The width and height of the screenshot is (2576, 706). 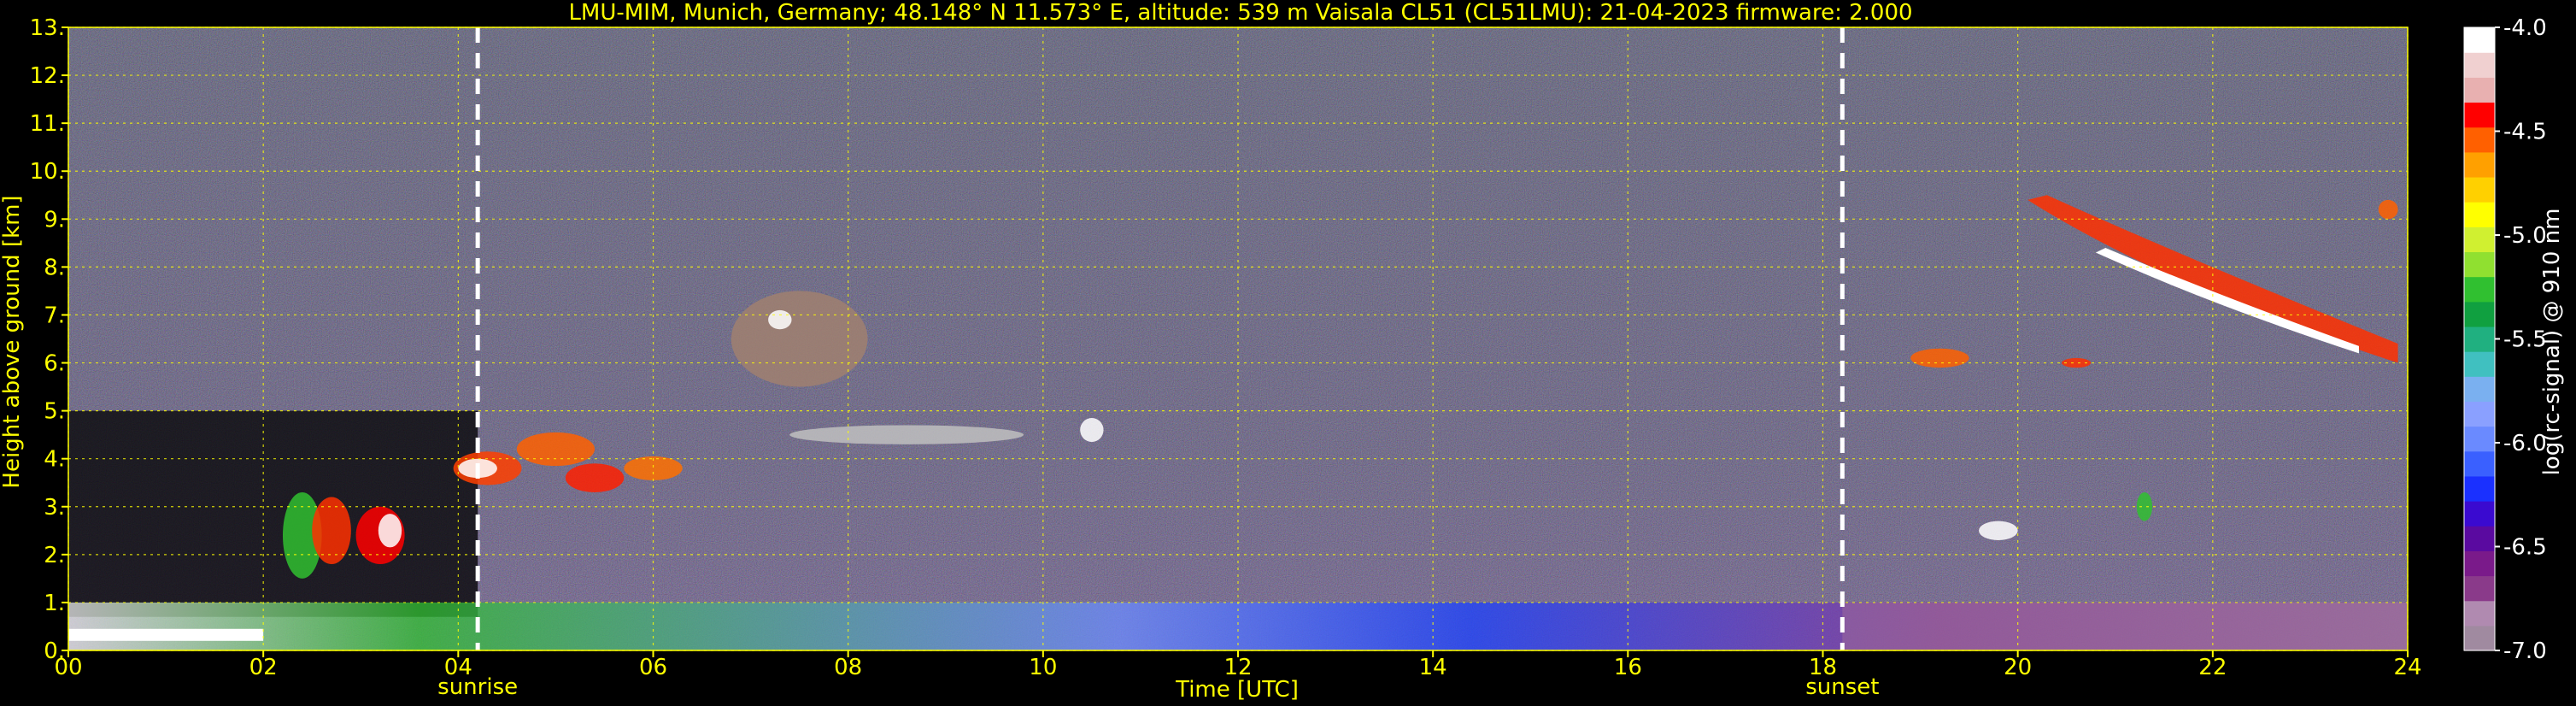 I want to click on y-tick-label: 9., so click(x=54, y=219).